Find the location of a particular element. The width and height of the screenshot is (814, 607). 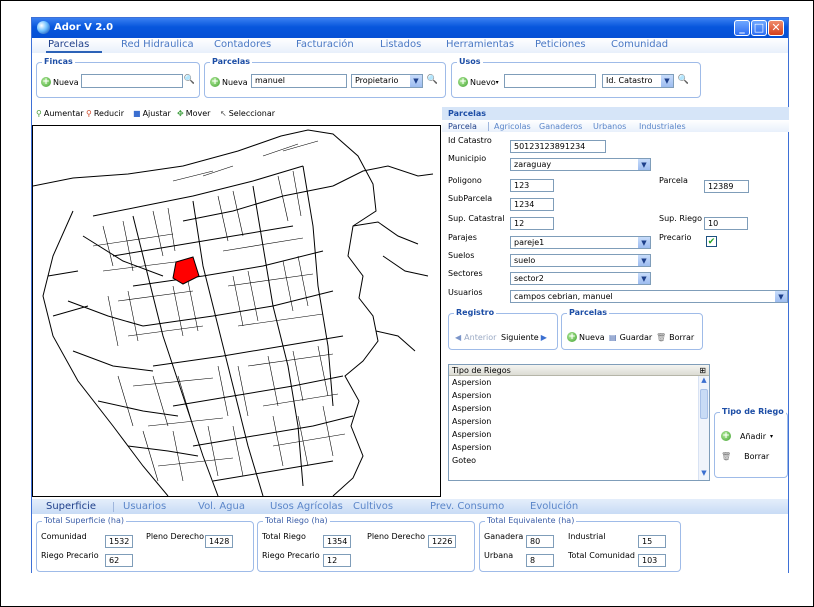

riego-pleno-derecho-field: 1226 is located at coordinates (442, 541).